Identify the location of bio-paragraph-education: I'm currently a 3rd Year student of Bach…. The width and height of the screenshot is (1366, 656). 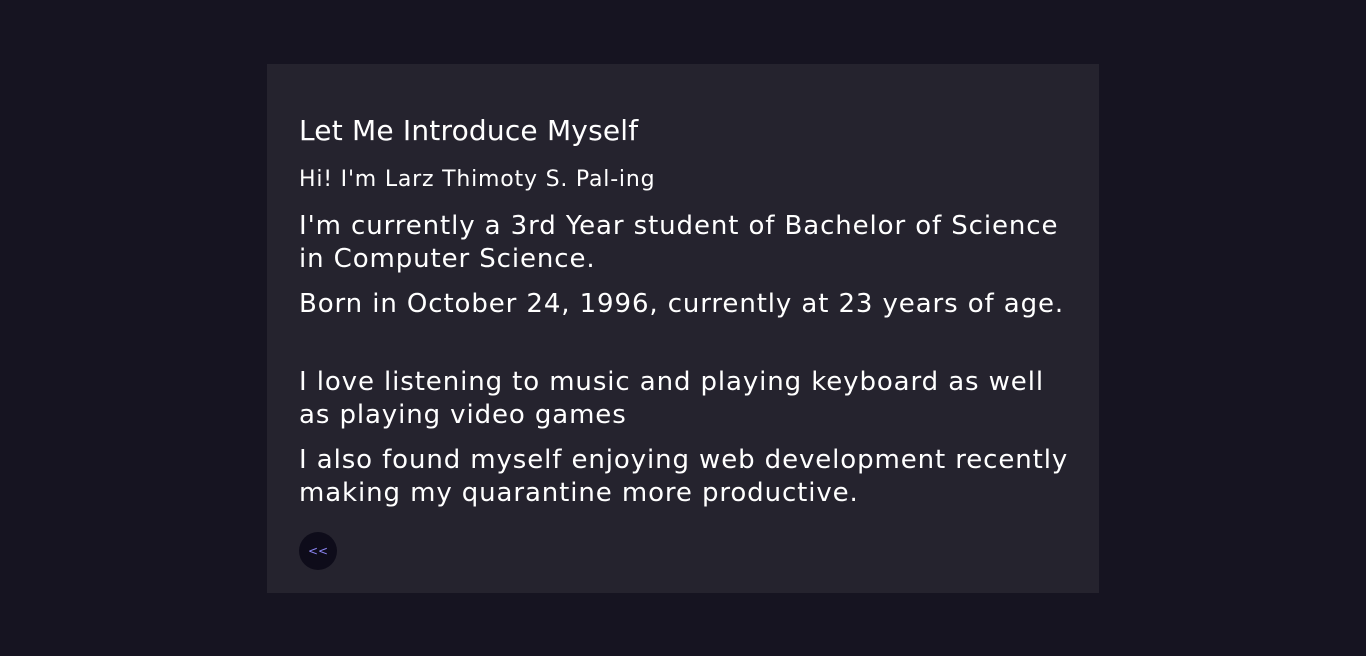
(679, 242).